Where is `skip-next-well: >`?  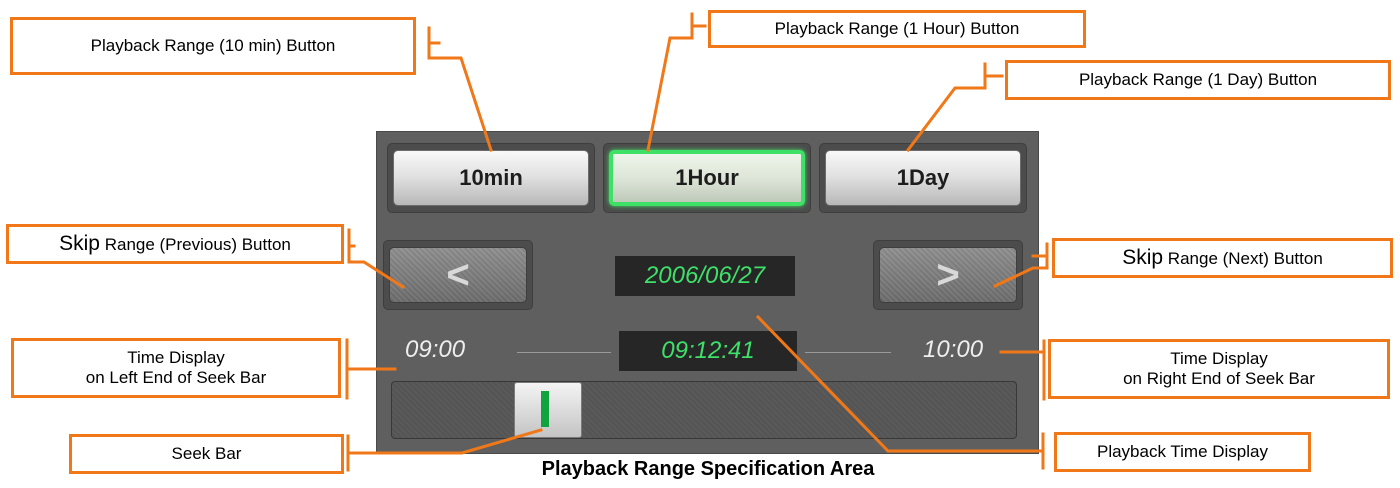 skip-next-well: > is located at coordinates (948, 275).